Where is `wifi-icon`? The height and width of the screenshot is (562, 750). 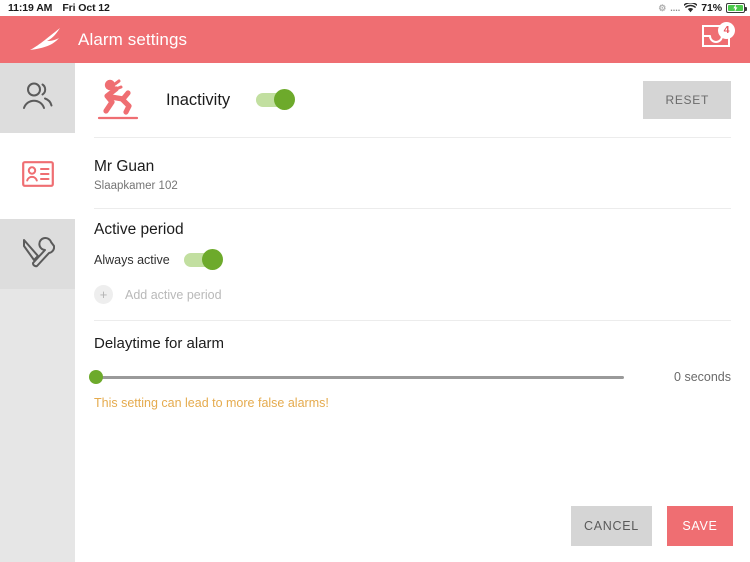 wifi-icon is located at coordinates (691, 8).